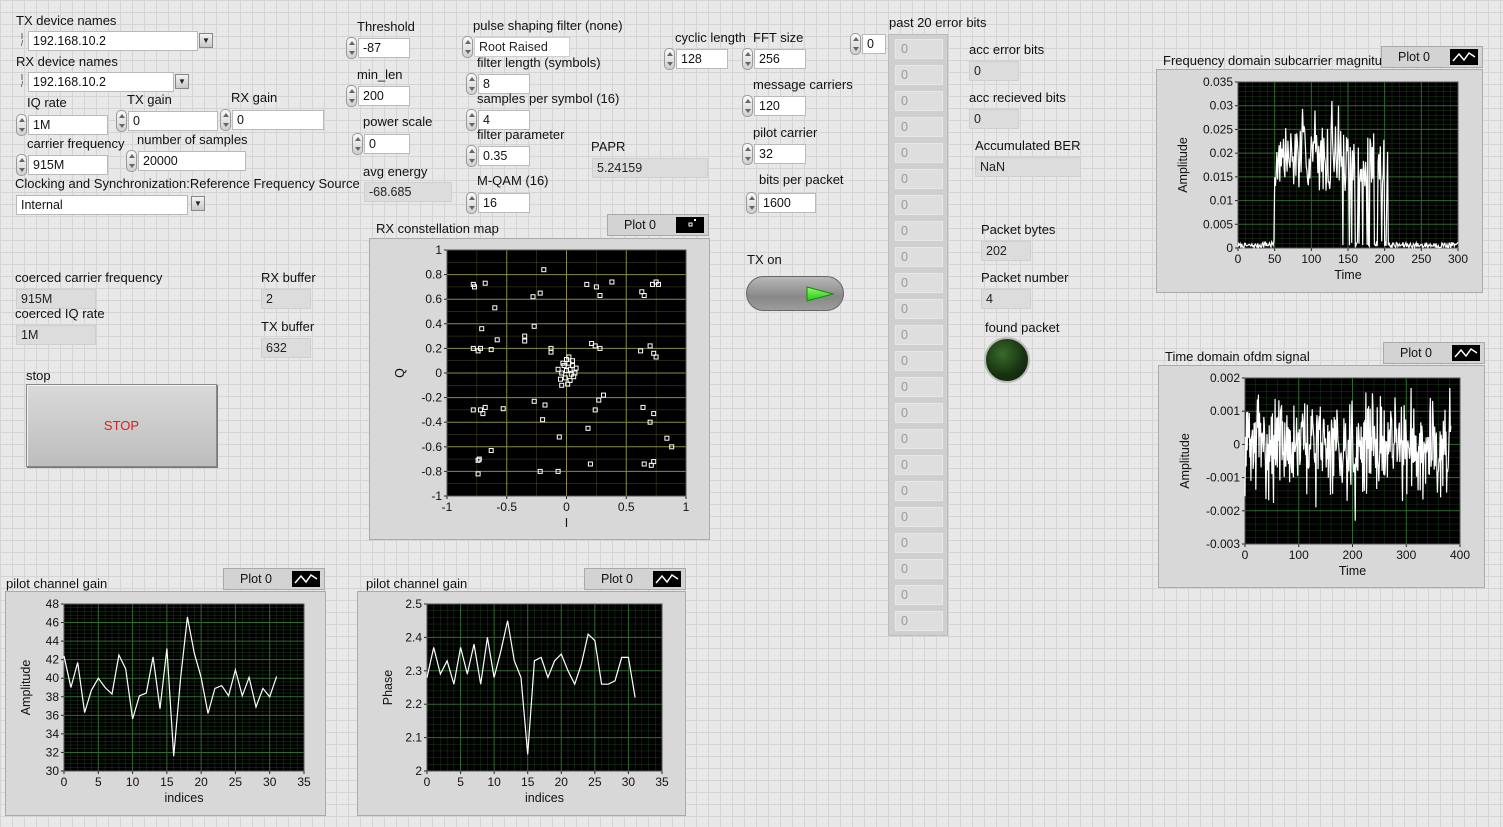  What do you see at coordinates (1218, 177) in the screenshot?
I see `y-tick-label: 0.015` at bounding box center [1218, 177].